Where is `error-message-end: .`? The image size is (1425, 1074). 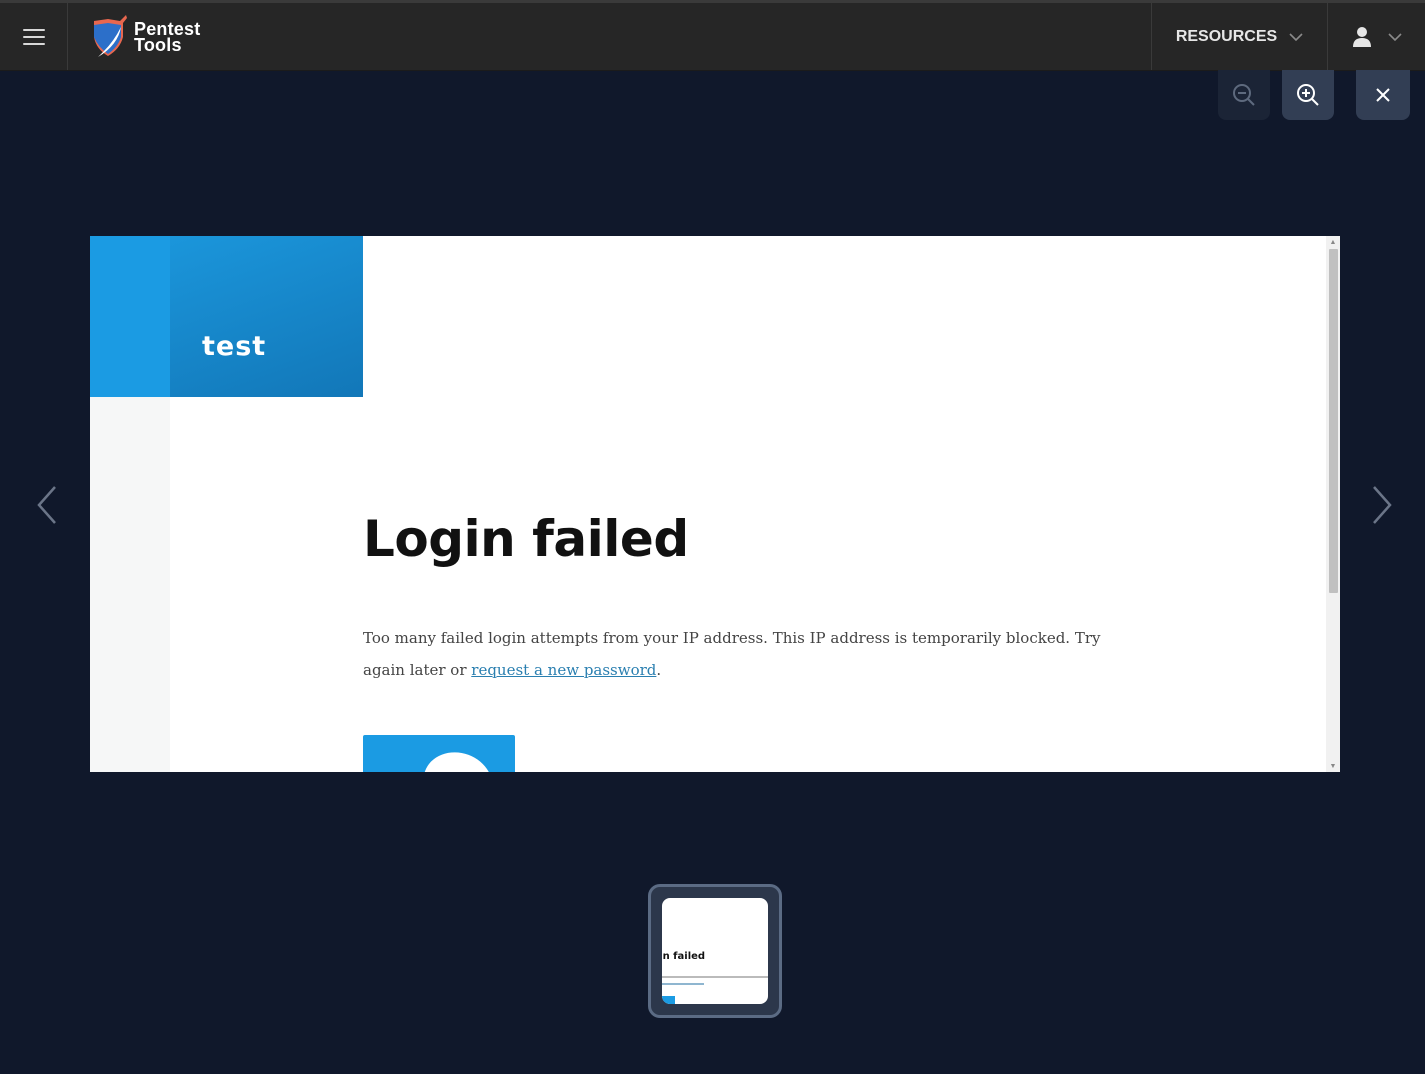 error-message-end: . is located at coordinates (659, 670).